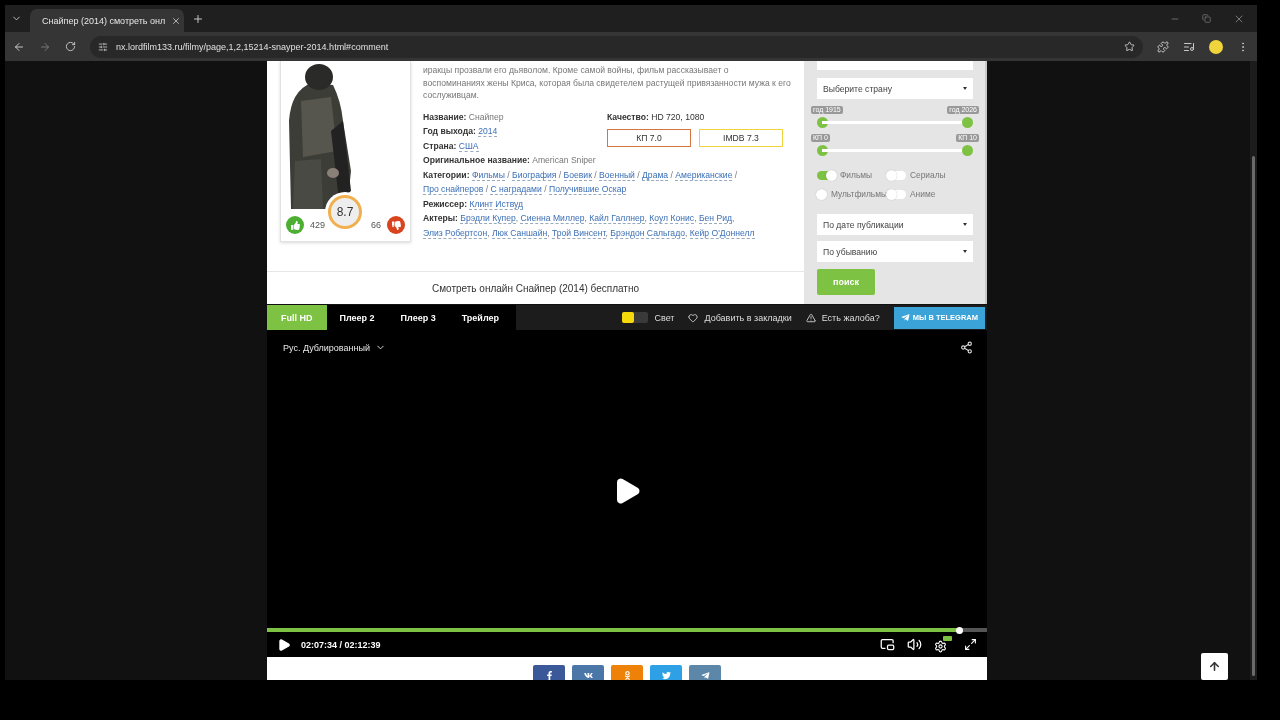 The height and width of the screenshot is (720, 1280). Describe the element at coordinates (705, 675) in the screenshot. I see `telegram-icon` at that location.